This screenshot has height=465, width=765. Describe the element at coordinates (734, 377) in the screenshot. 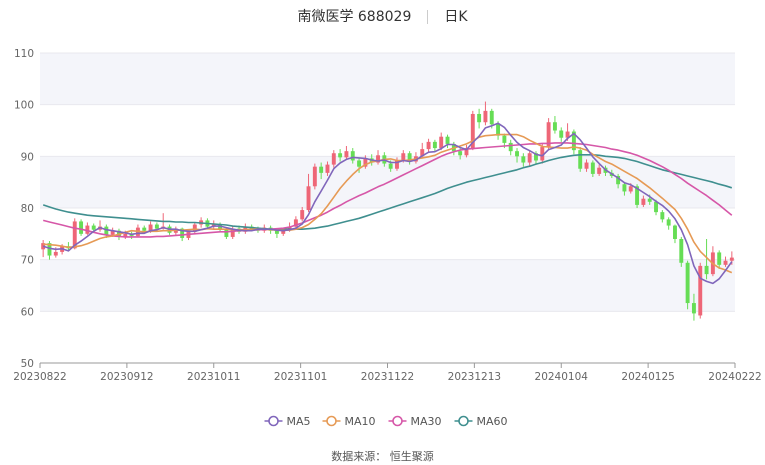

I see `x-tick-label: 20240222` at that location.